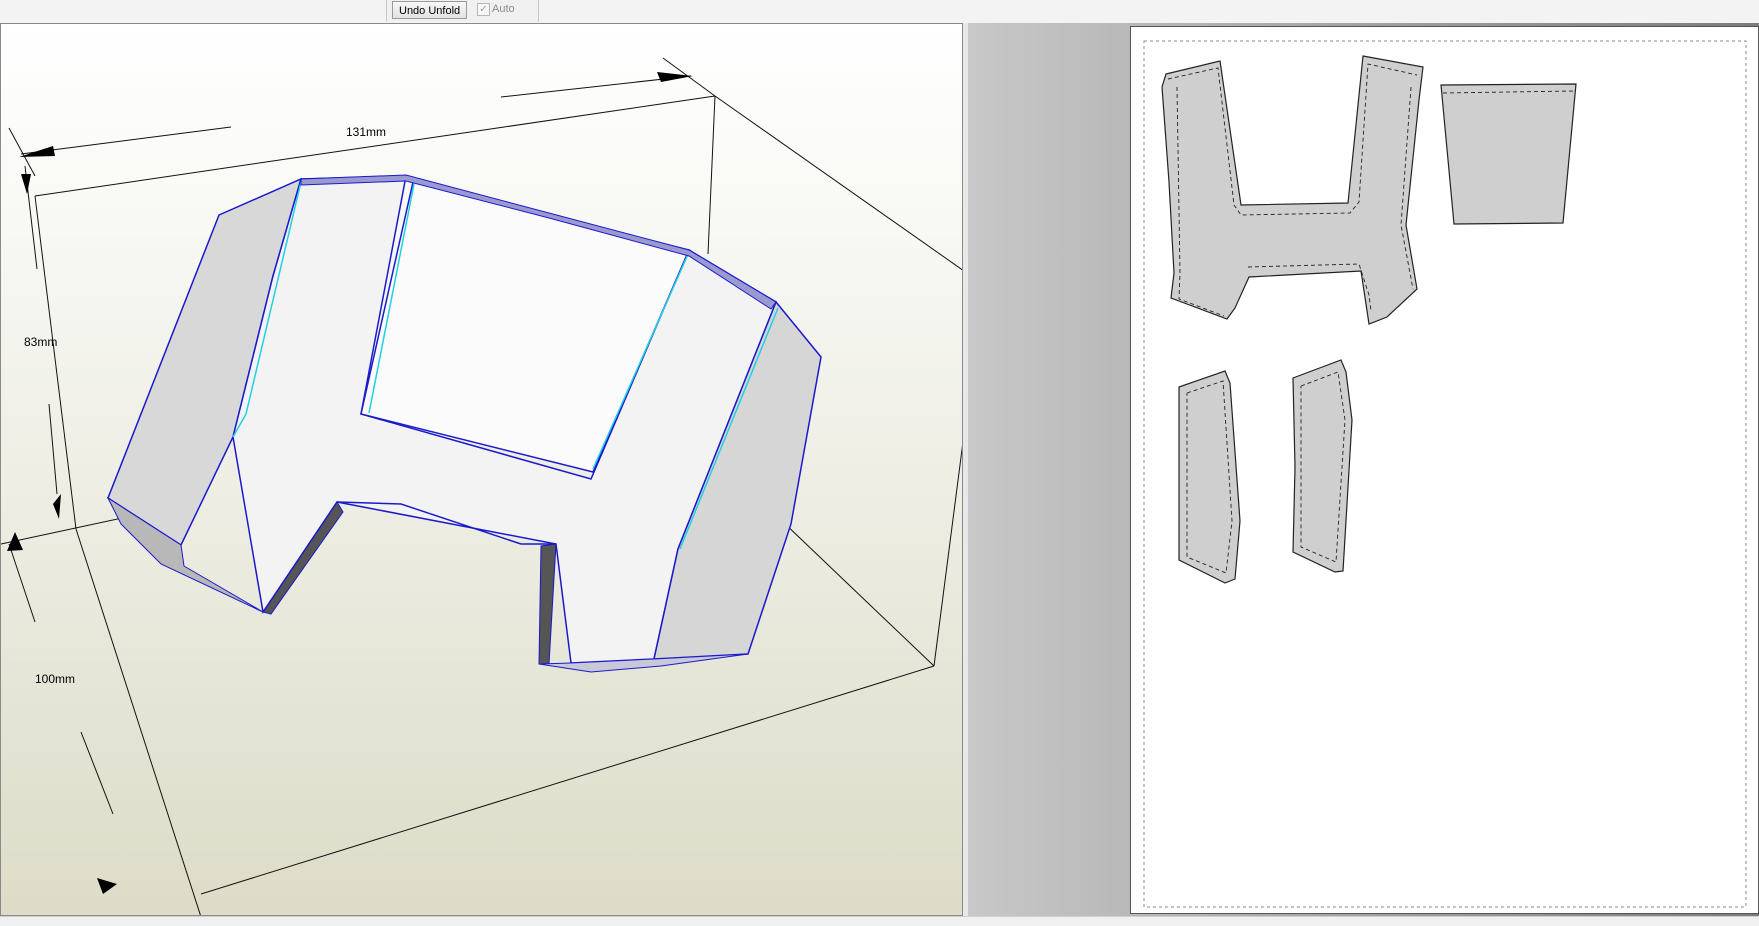  What do you see at coordinates (879, 12) in the screenshot?
I see `toolbar: Undo Unfold ✓ Auto` at bounding box center [879, 12].